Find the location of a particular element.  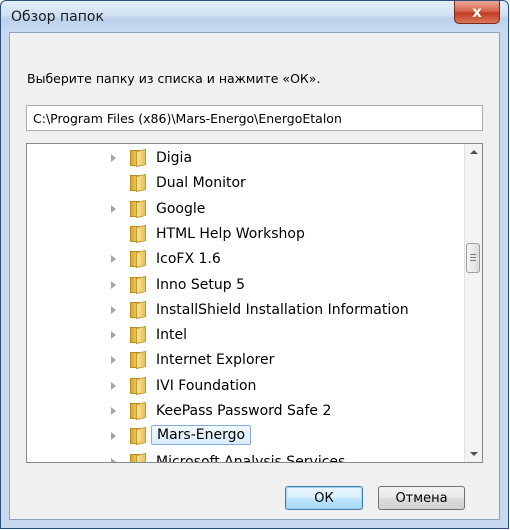

folder-tree-item: Mars-Energo is located at coordinates (242, 436).